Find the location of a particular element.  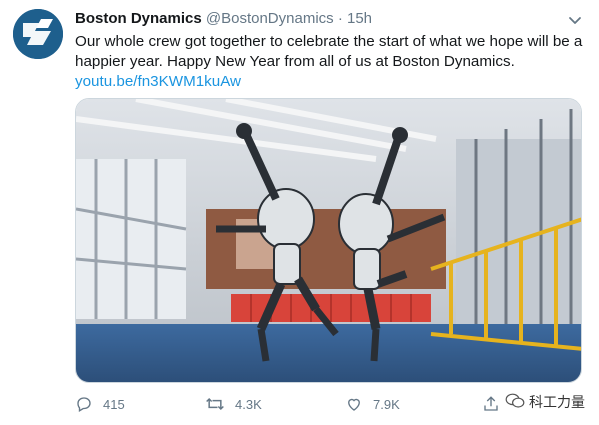

heart-icon is located at coordinates (354, 404).